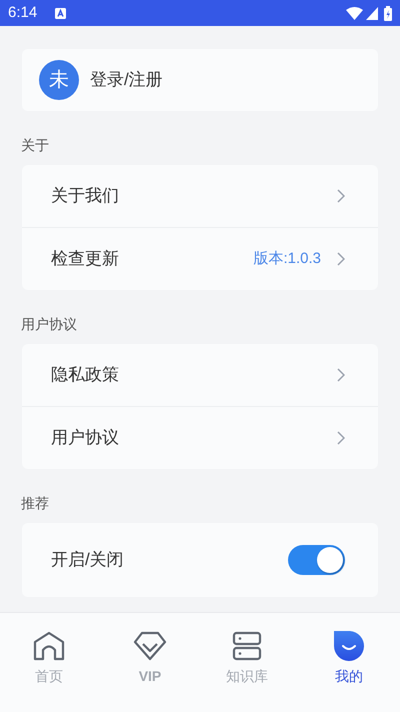 The image size is (400, 712). What do you see at coordinates (23, 12) in the screenshot?
I see `status-time: 6:14` at bounding box center [23, 12].